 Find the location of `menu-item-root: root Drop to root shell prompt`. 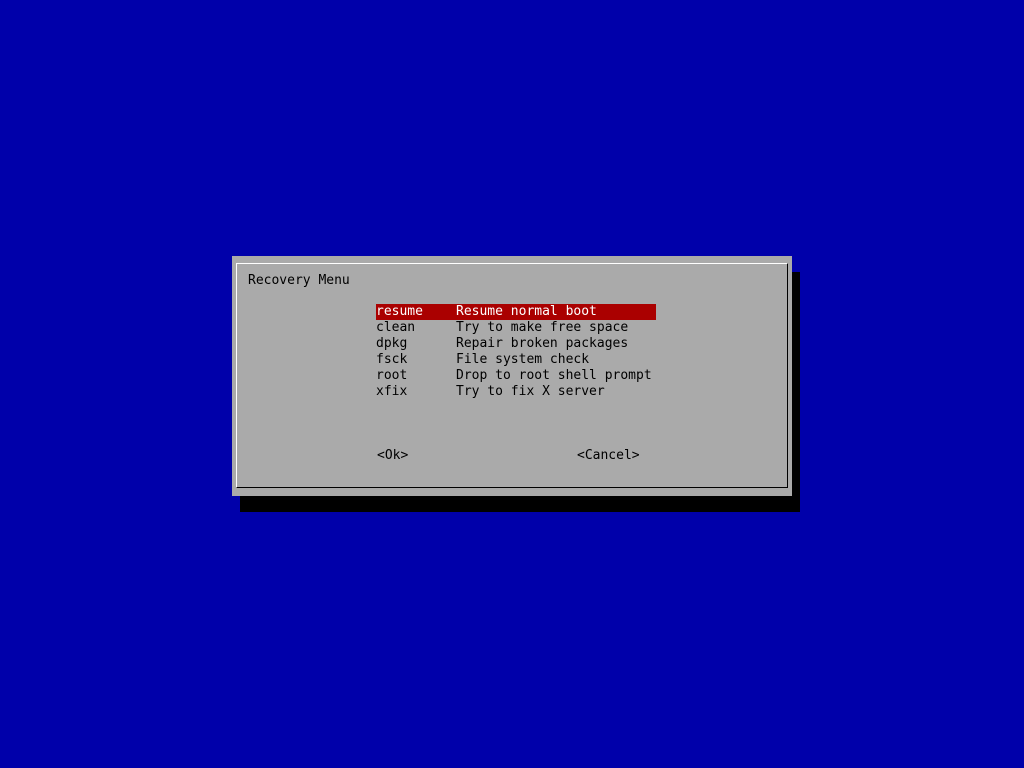

menu-item-root: root Drop to root shell prompt is located at coordinates (516, 376).